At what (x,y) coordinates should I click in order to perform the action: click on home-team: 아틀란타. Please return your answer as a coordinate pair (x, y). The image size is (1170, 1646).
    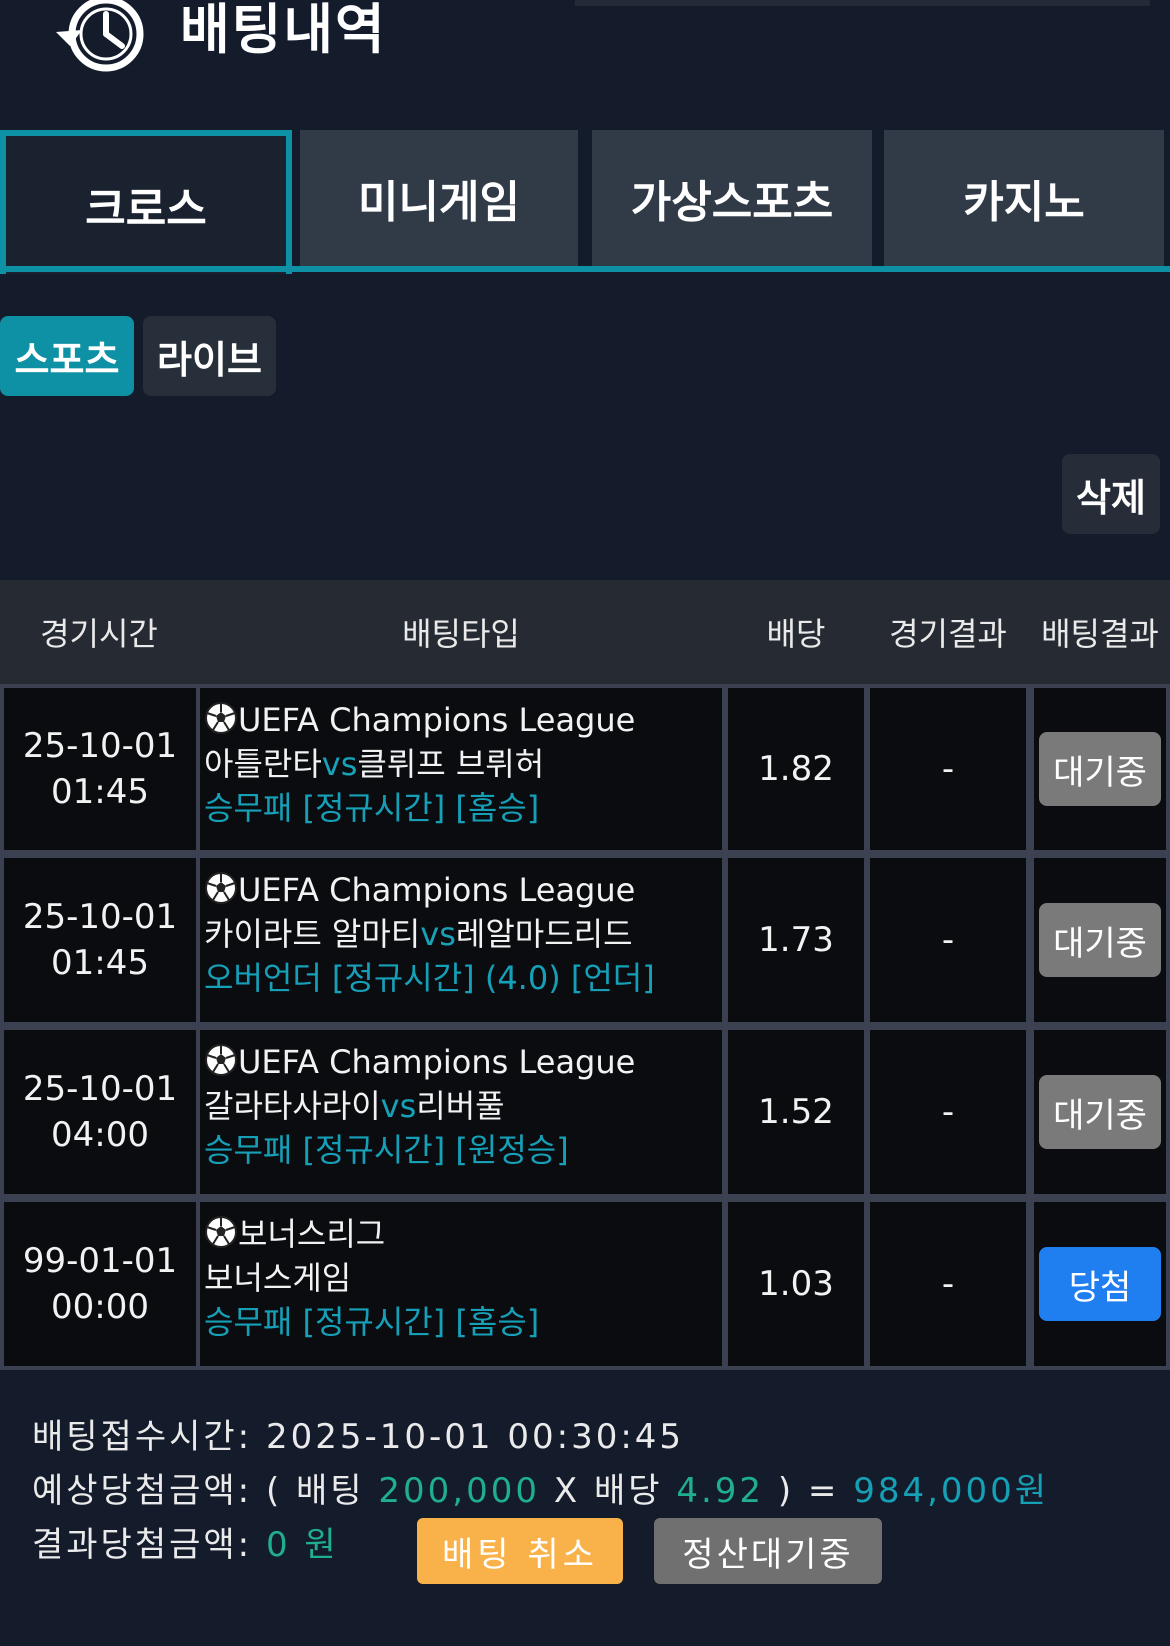
    Looking at the image, I should click on (263, 764).